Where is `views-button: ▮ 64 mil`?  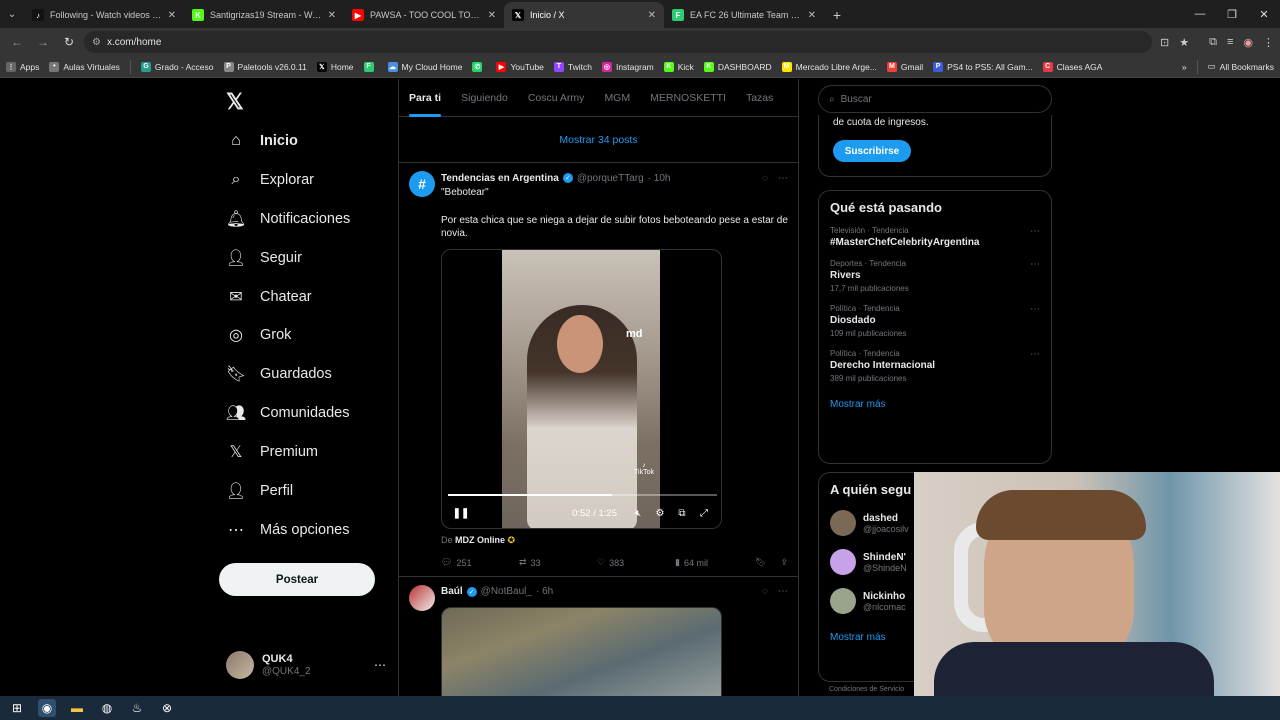 views-button: ▮ 64 mil is located at coordinates (714, 562).